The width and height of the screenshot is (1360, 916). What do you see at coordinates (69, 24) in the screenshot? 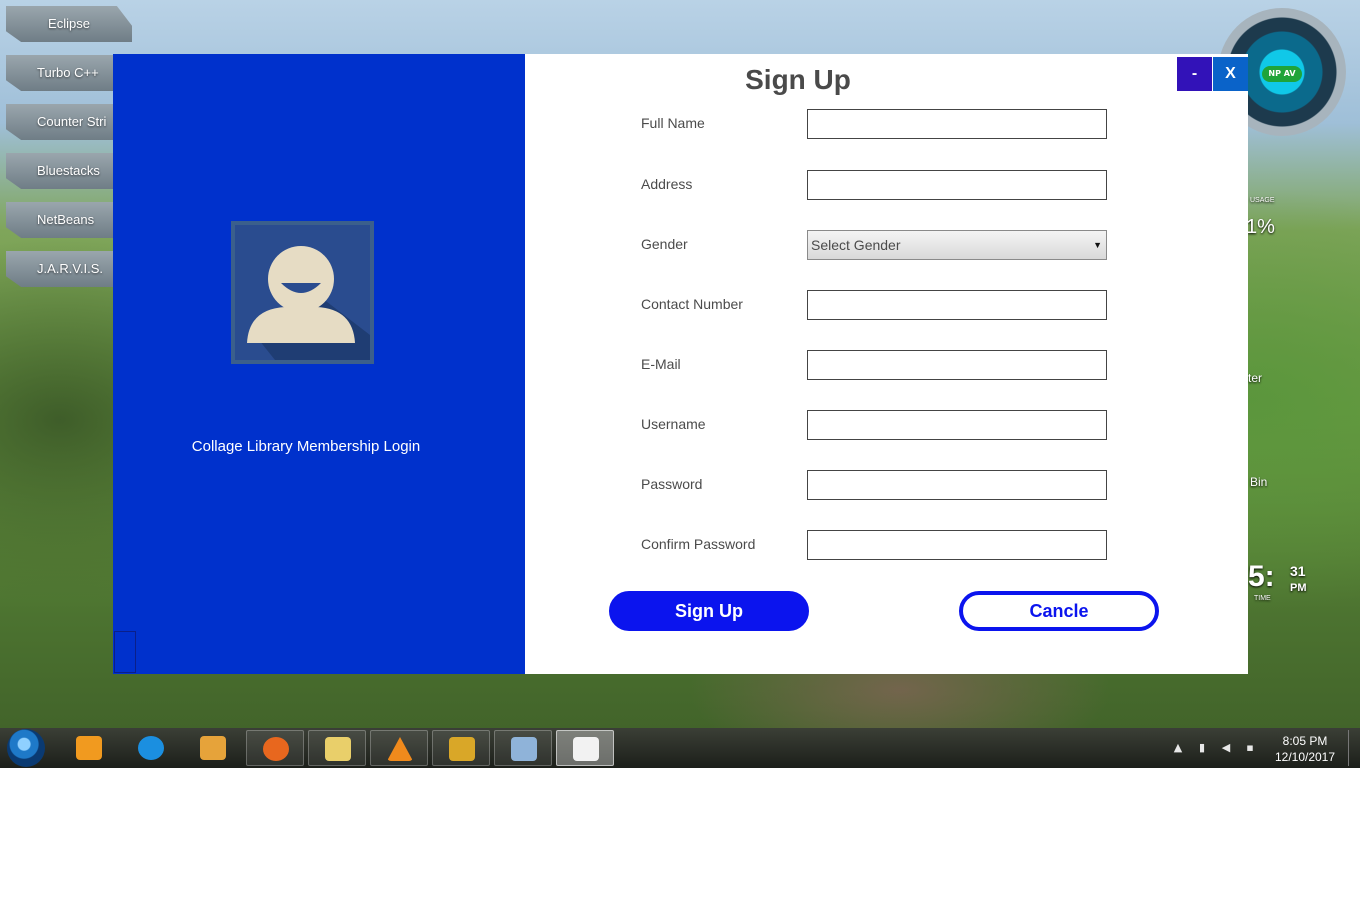
I see `desktop-shortcut-eclipse: Eclipse` at bounding box center [69, 24].